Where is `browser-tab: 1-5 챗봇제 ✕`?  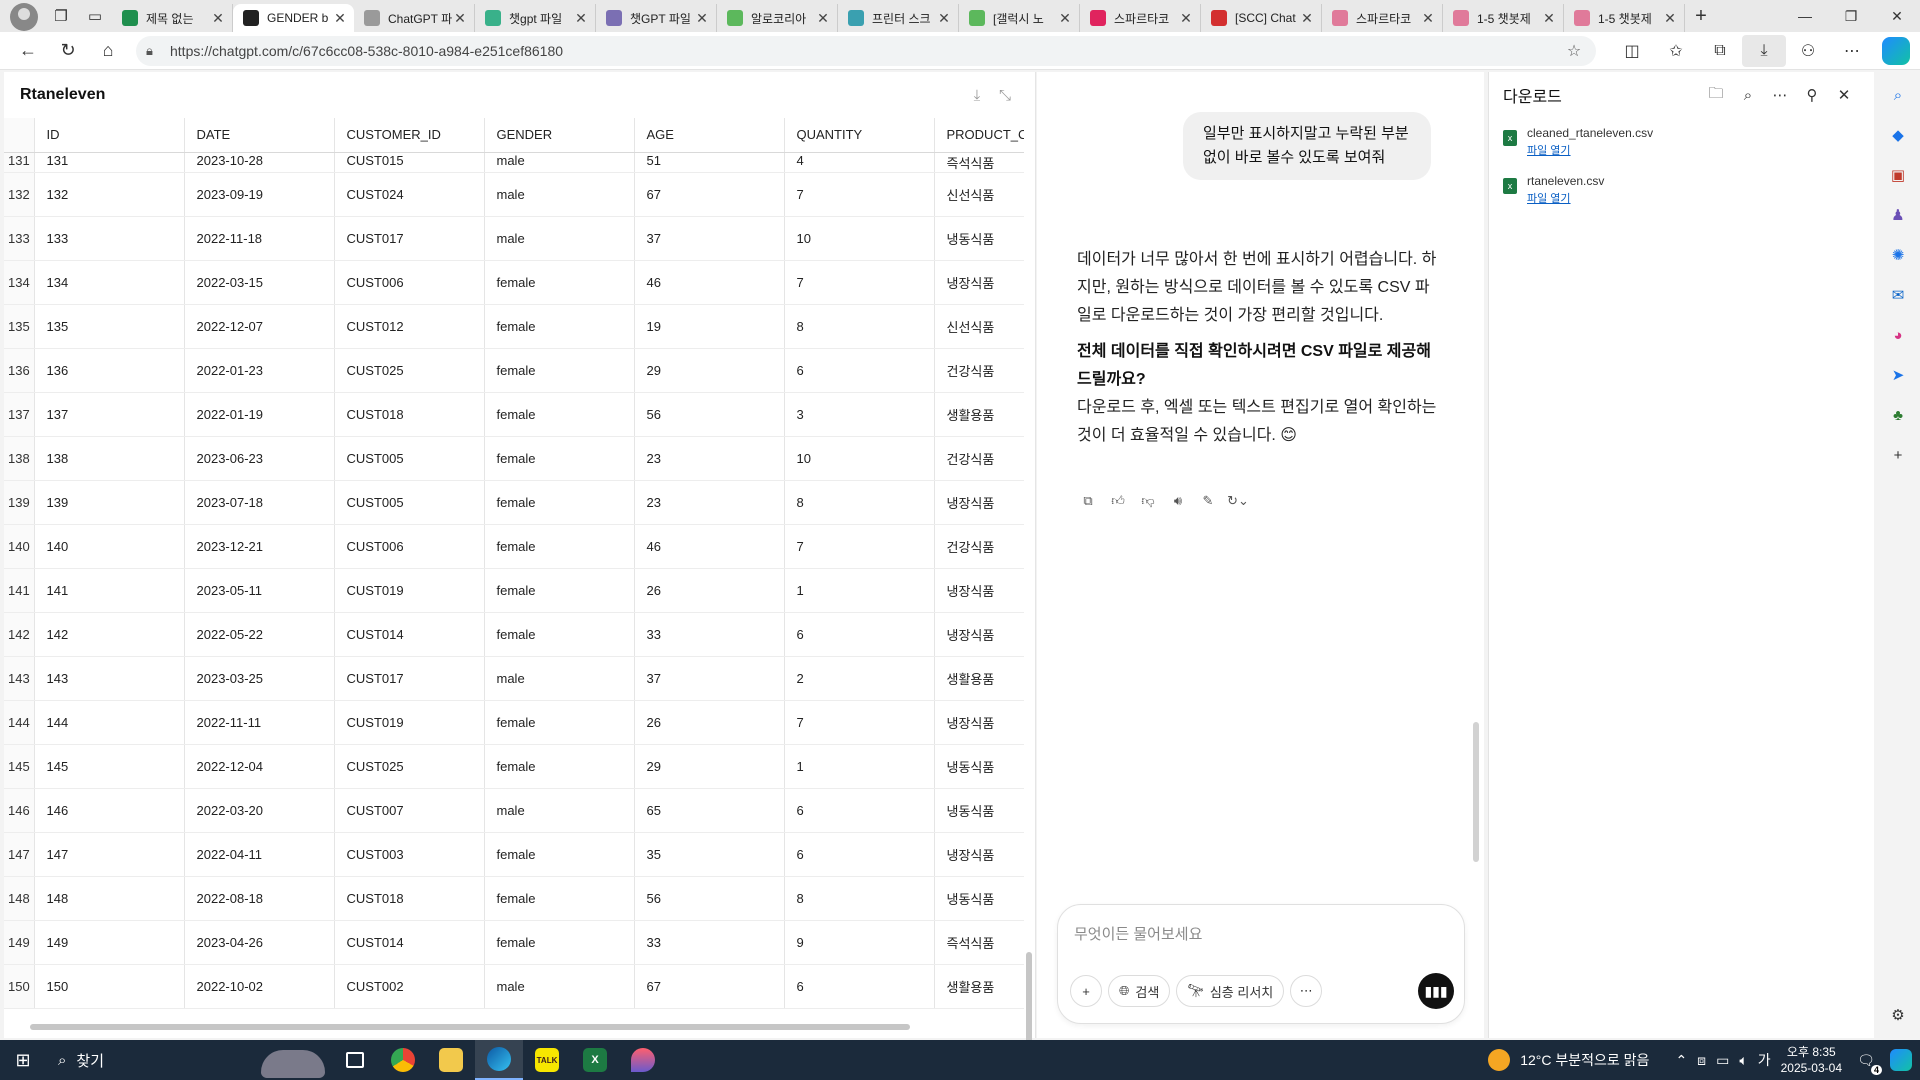 browser-tab: 1-5 챗봇제 ✕ is located at coordinates (1624, 18).